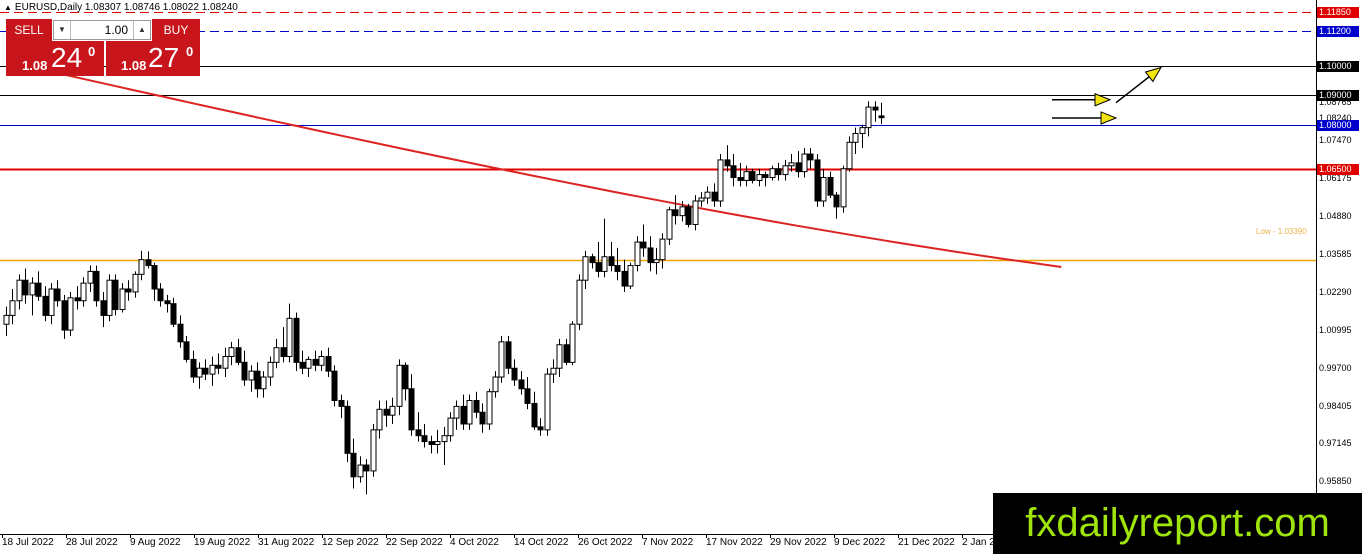 The height and width of the screenshot is (554, 1362). I want to click on level-price-label: 1.09000, so click(1338, 95).